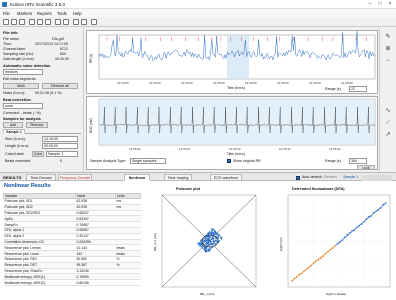 The width and height of the screenshot is (396, 300). Describe the element at coordinates (388, 135) in the screenshot. I see `trend-icon: ↗` at that location.